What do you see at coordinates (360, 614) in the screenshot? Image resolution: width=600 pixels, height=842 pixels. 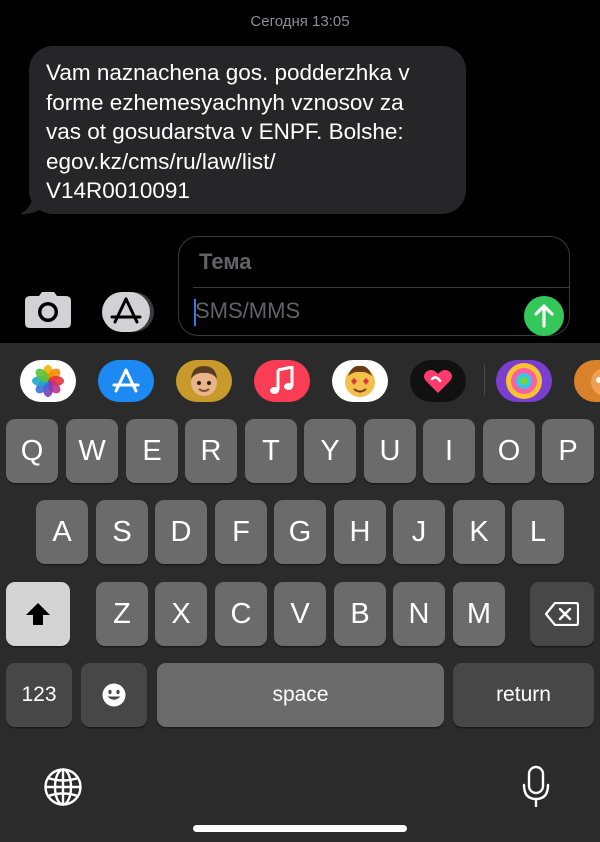 I see `key-b: B` at bounding box center [360, 614].